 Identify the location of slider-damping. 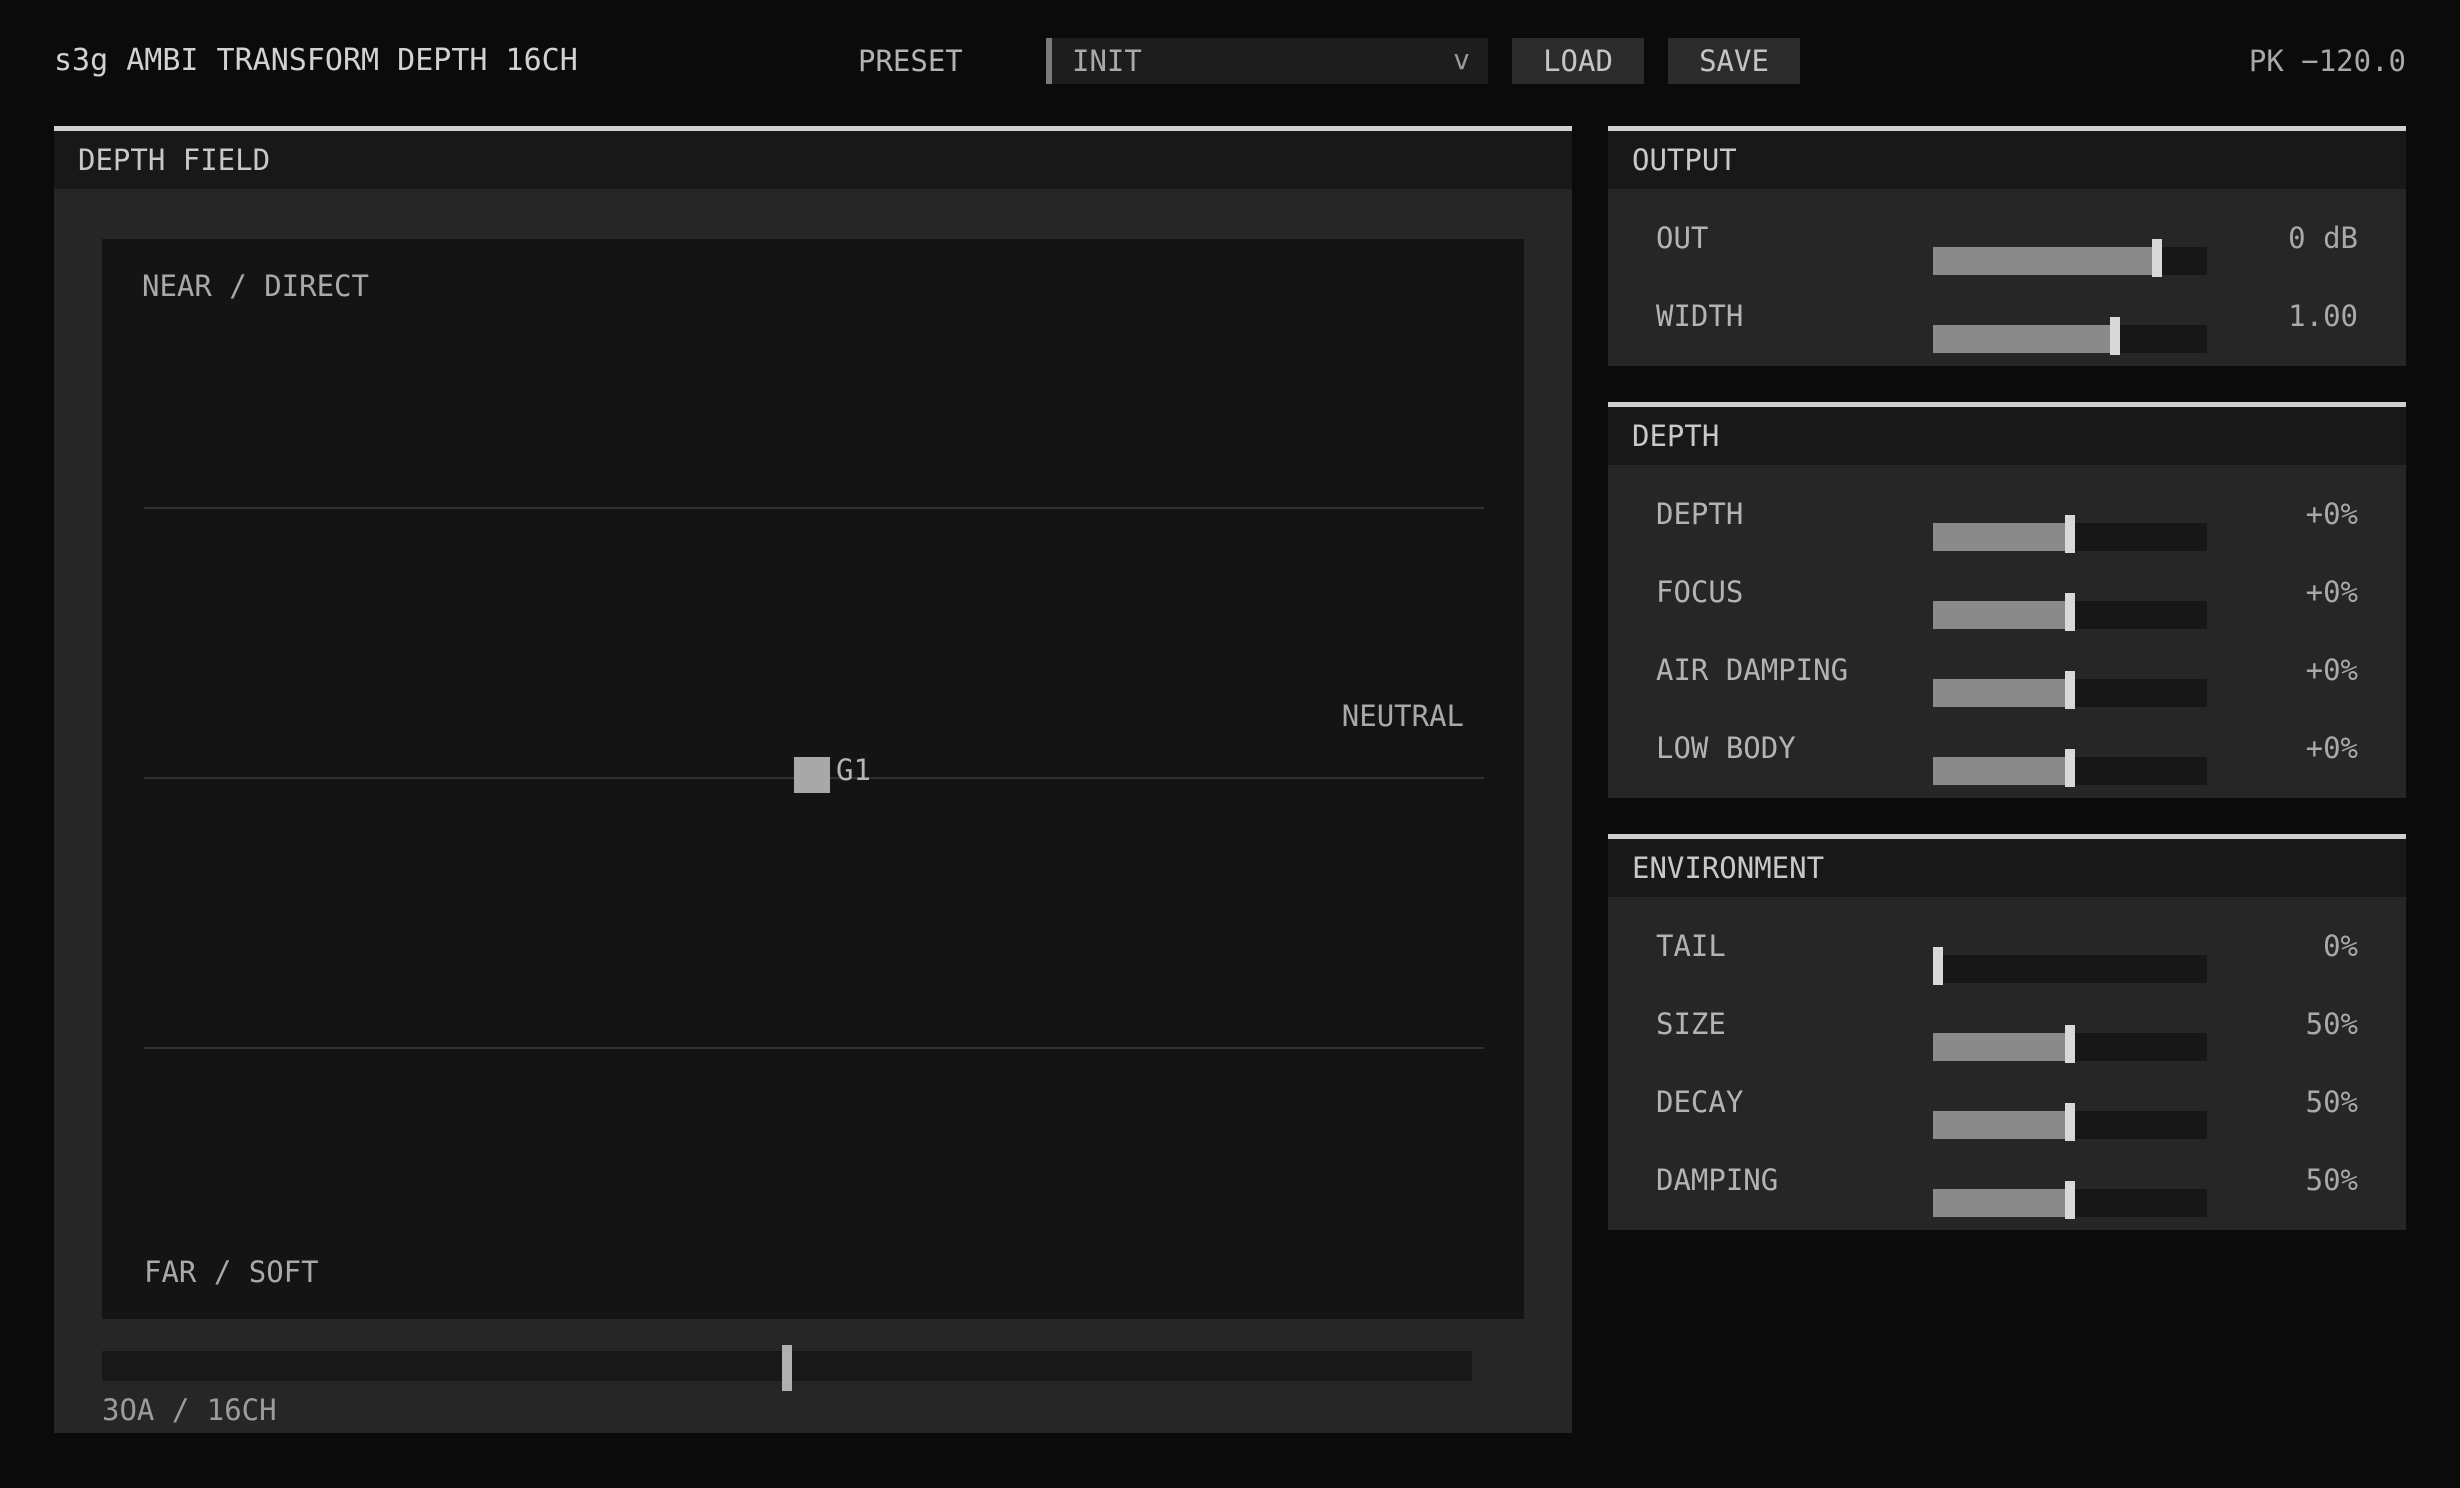
(2070, 1200).